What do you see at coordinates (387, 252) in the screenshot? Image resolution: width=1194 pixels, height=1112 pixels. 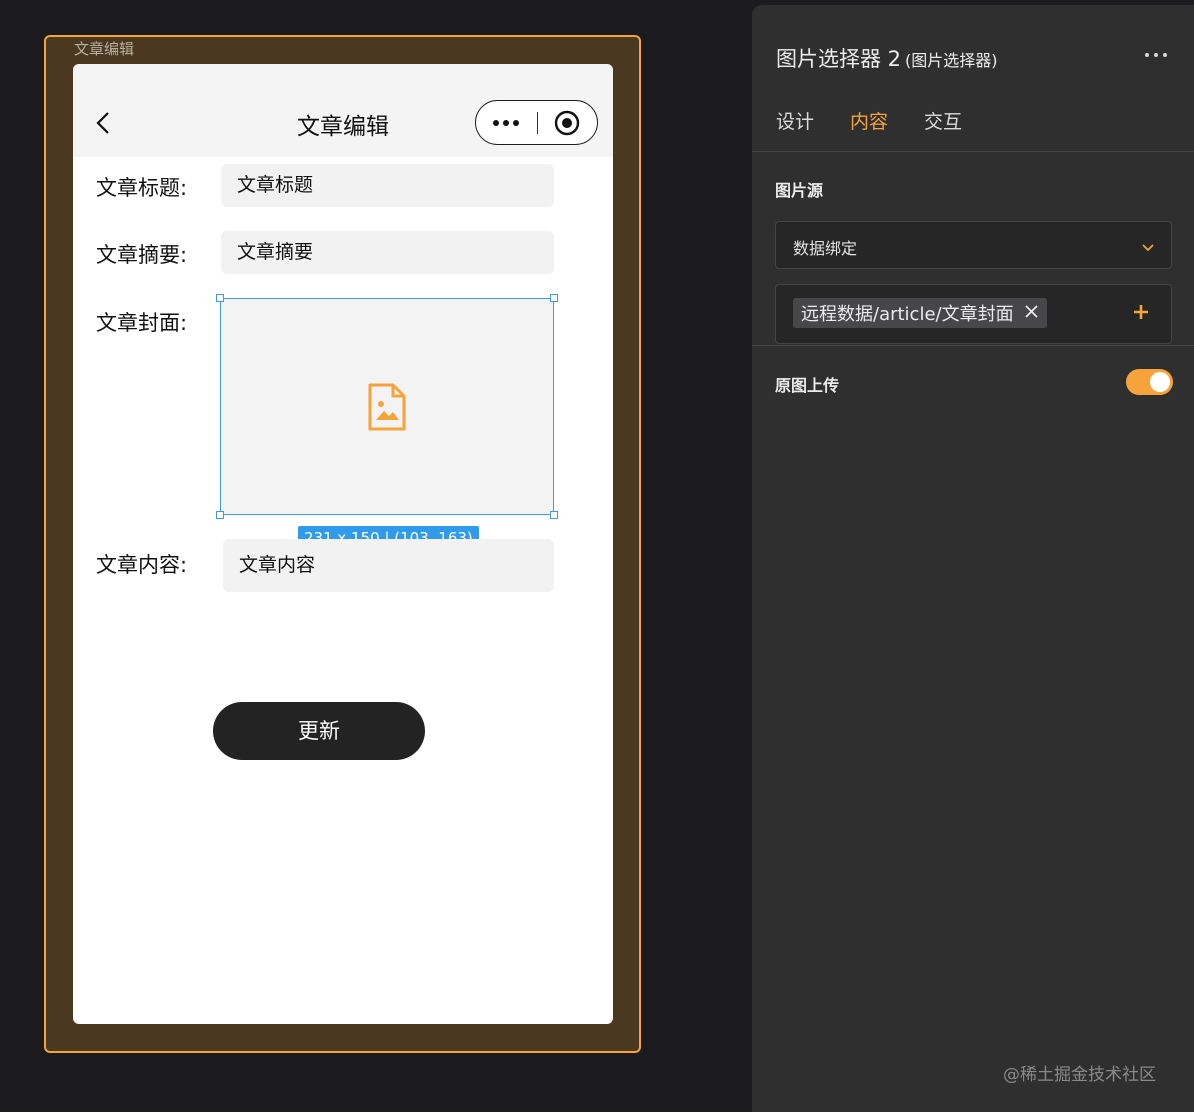 I see `summary-input: 文章摘要` at bounding box center [387, 252].